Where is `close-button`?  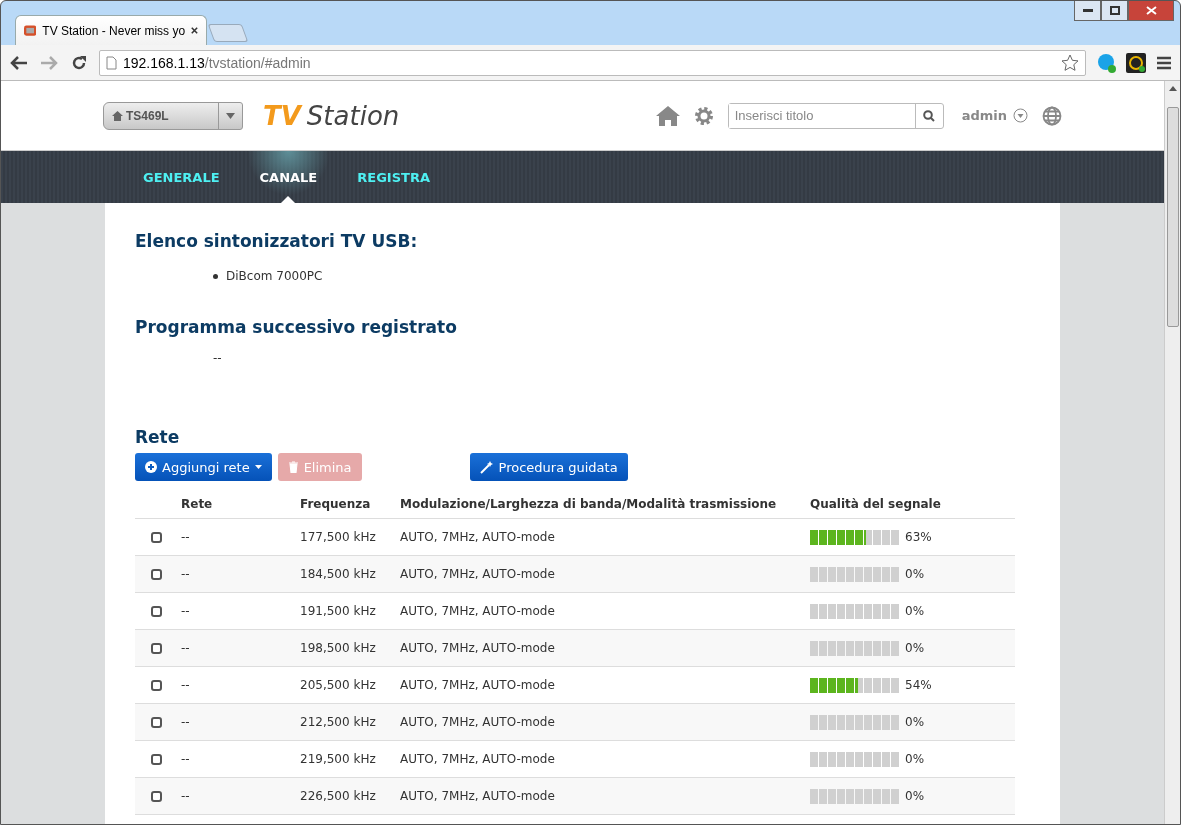
close-button is located at coordinates (1151, 11).